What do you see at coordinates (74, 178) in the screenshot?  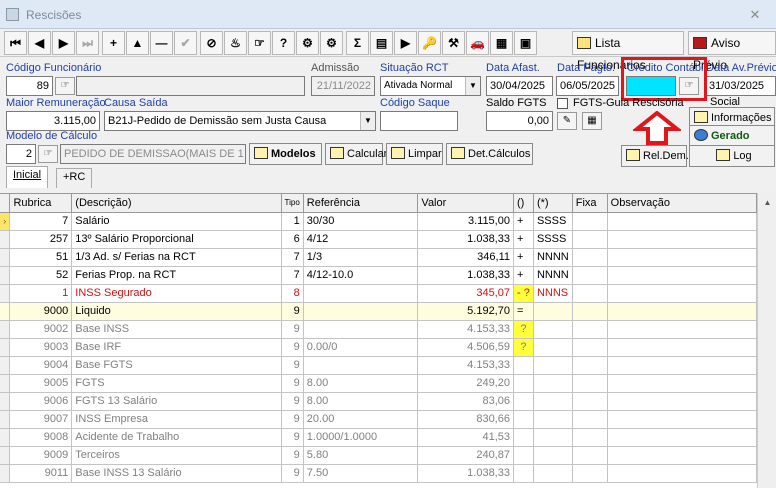 I see `tab-rc: +RC` at bounding box center [74, 178].